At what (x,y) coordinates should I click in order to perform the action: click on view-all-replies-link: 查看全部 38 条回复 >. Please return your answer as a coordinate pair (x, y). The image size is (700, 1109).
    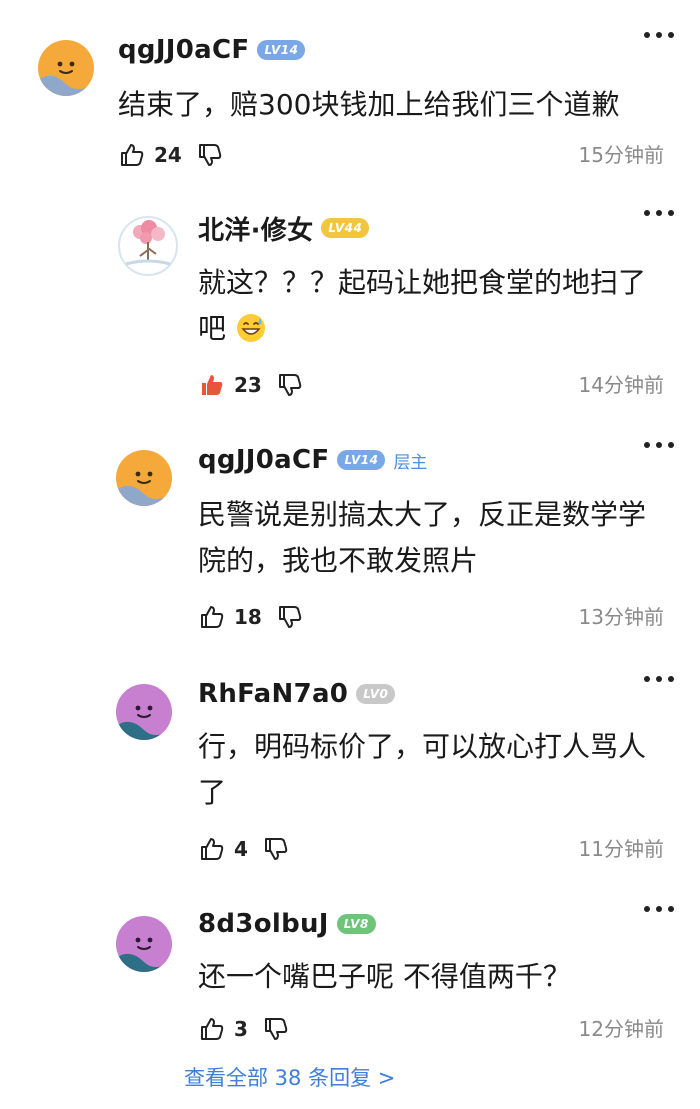
    Looking at the image, I should click on (289, 1077).